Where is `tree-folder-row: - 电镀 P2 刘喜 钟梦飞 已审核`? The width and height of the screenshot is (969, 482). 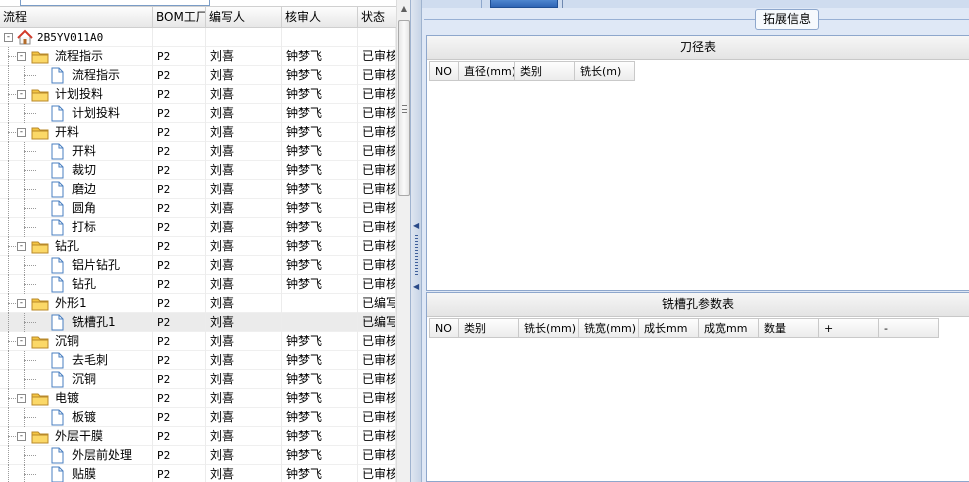 tree-folder-row: - 电镀 P2 刘喜 钟梦飞 已审核 is located at coordinates (198, 398).